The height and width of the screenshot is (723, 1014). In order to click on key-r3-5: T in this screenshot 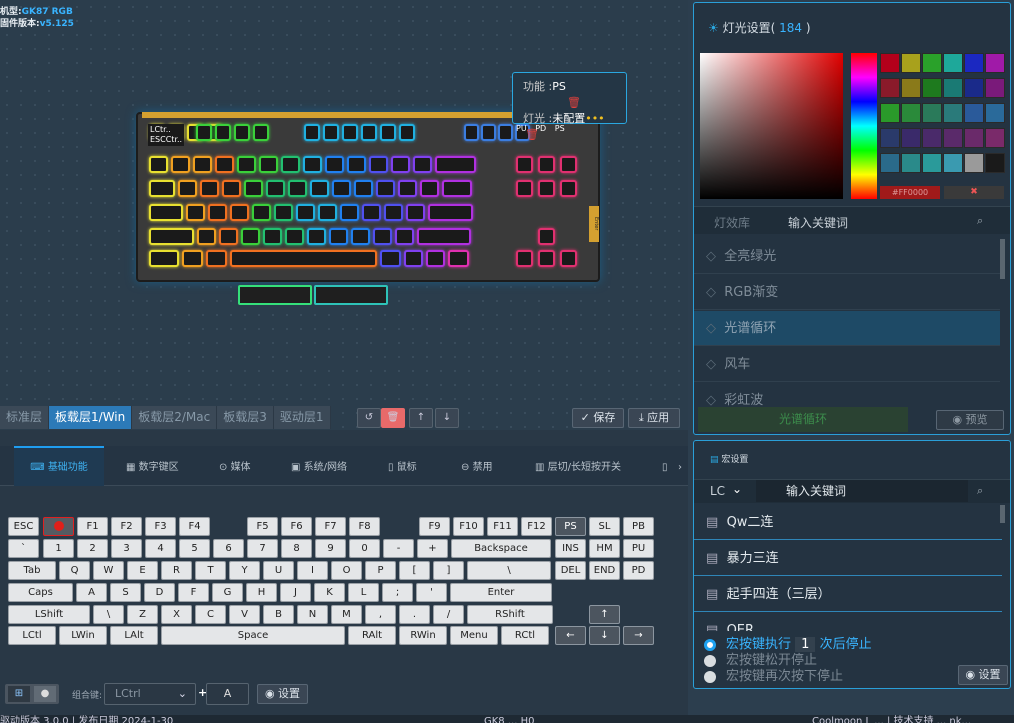, I will do `click(210, 570)`.